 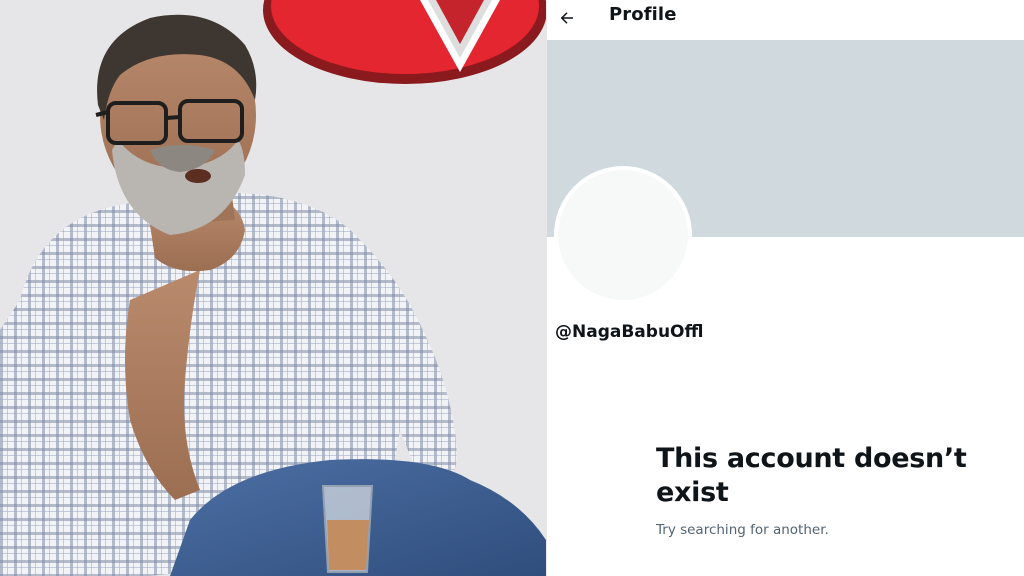 I want to click on back-button, so click(x=567, y=18).